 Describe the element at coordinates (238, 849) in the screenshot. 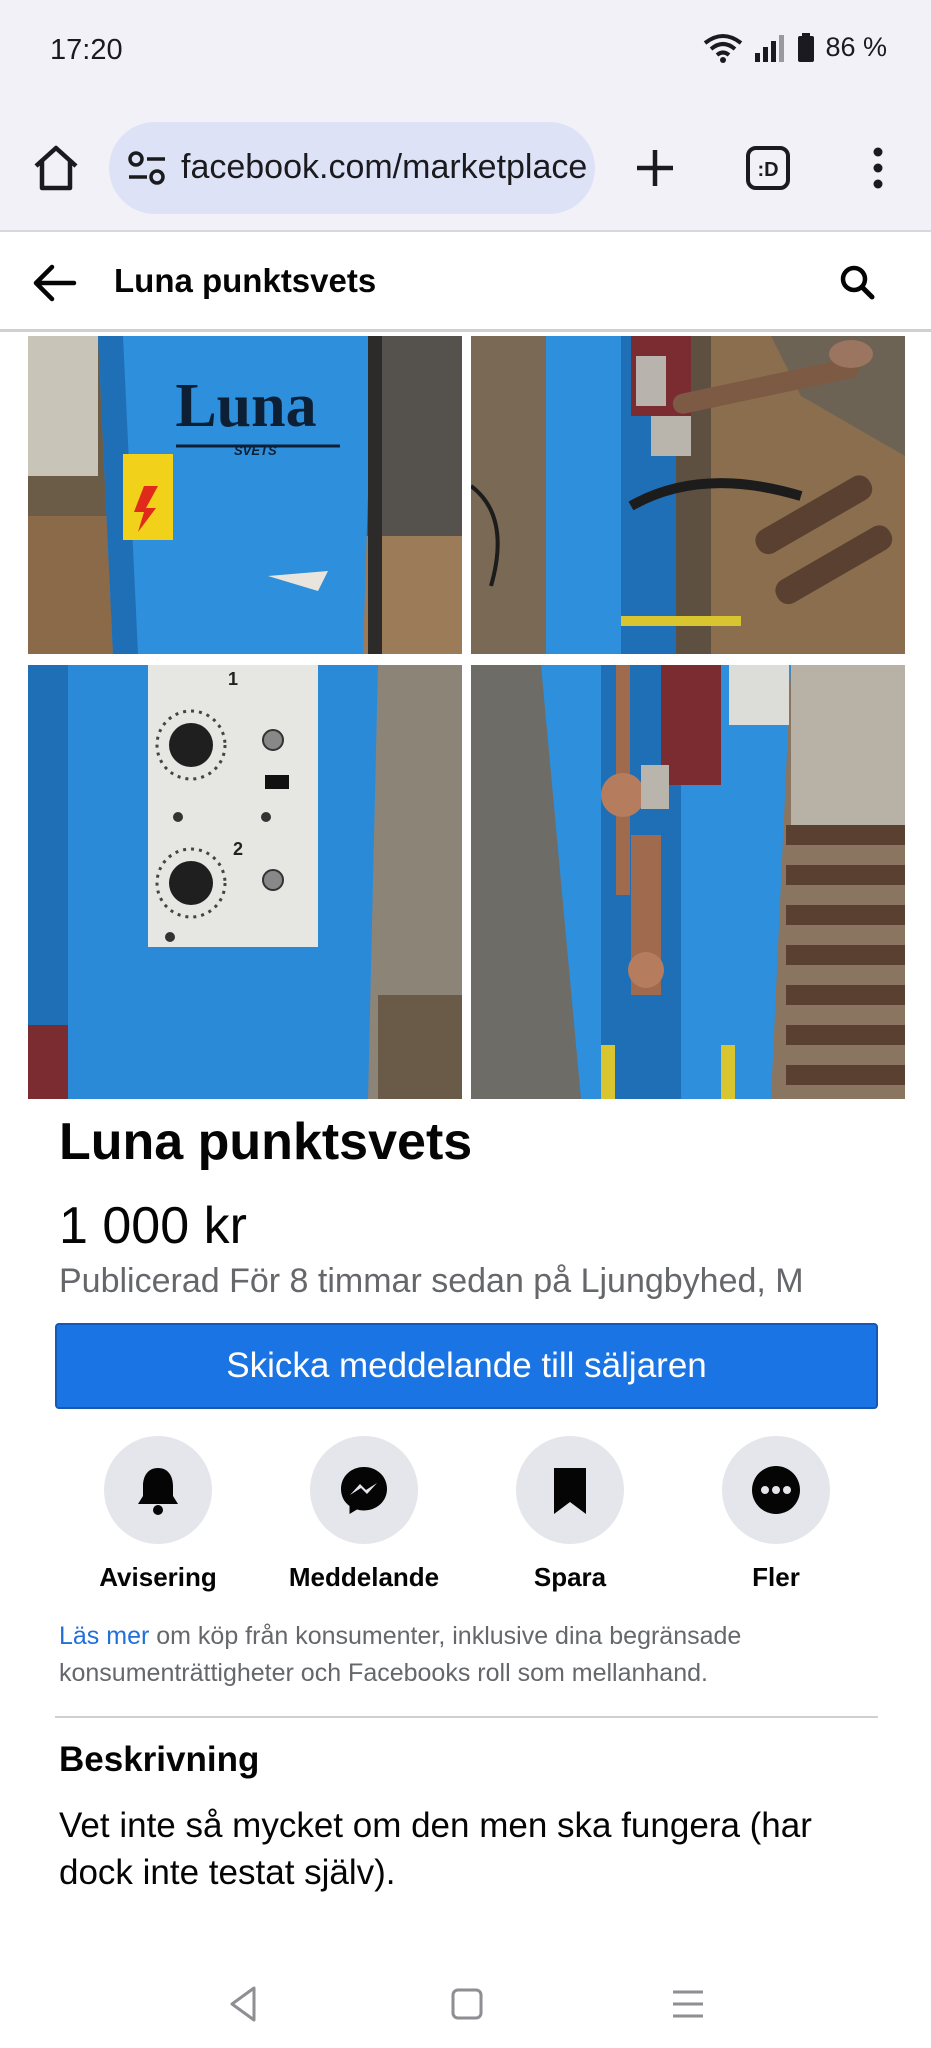

I see `photo-3-dial-label-2: 2` at that location.